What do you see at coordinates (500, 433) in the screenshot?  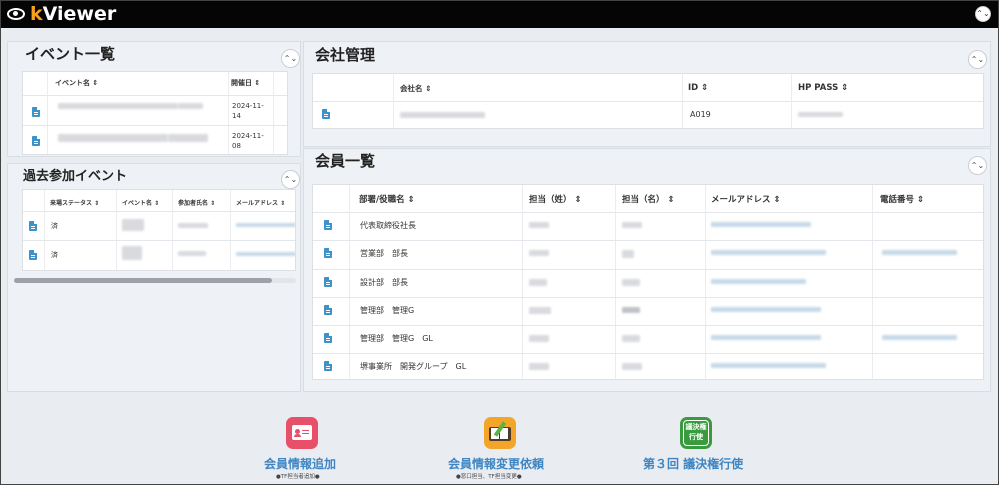 I see `edit-book-icon` at bounding box center [500, 433].